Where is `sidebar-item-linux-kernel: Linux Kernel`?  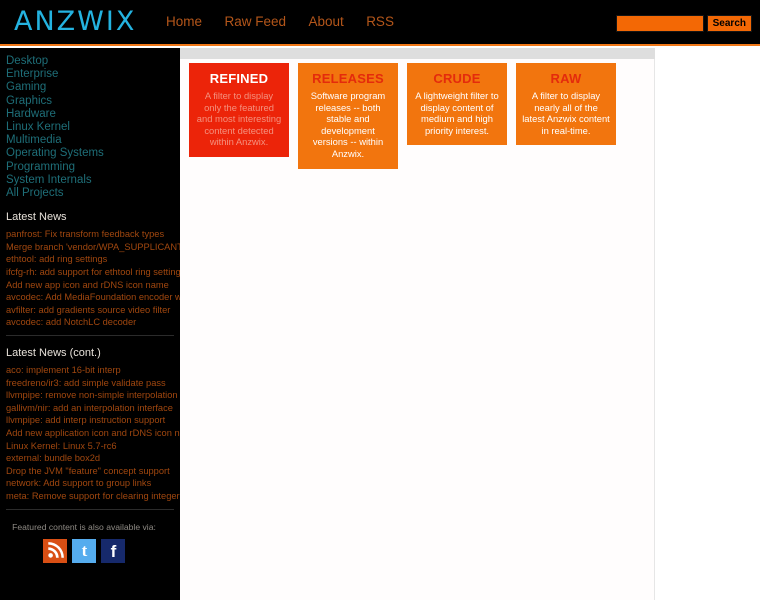 sidebar-item-linux-kernel: Linux Kernel is located at coordinates (92, 127).